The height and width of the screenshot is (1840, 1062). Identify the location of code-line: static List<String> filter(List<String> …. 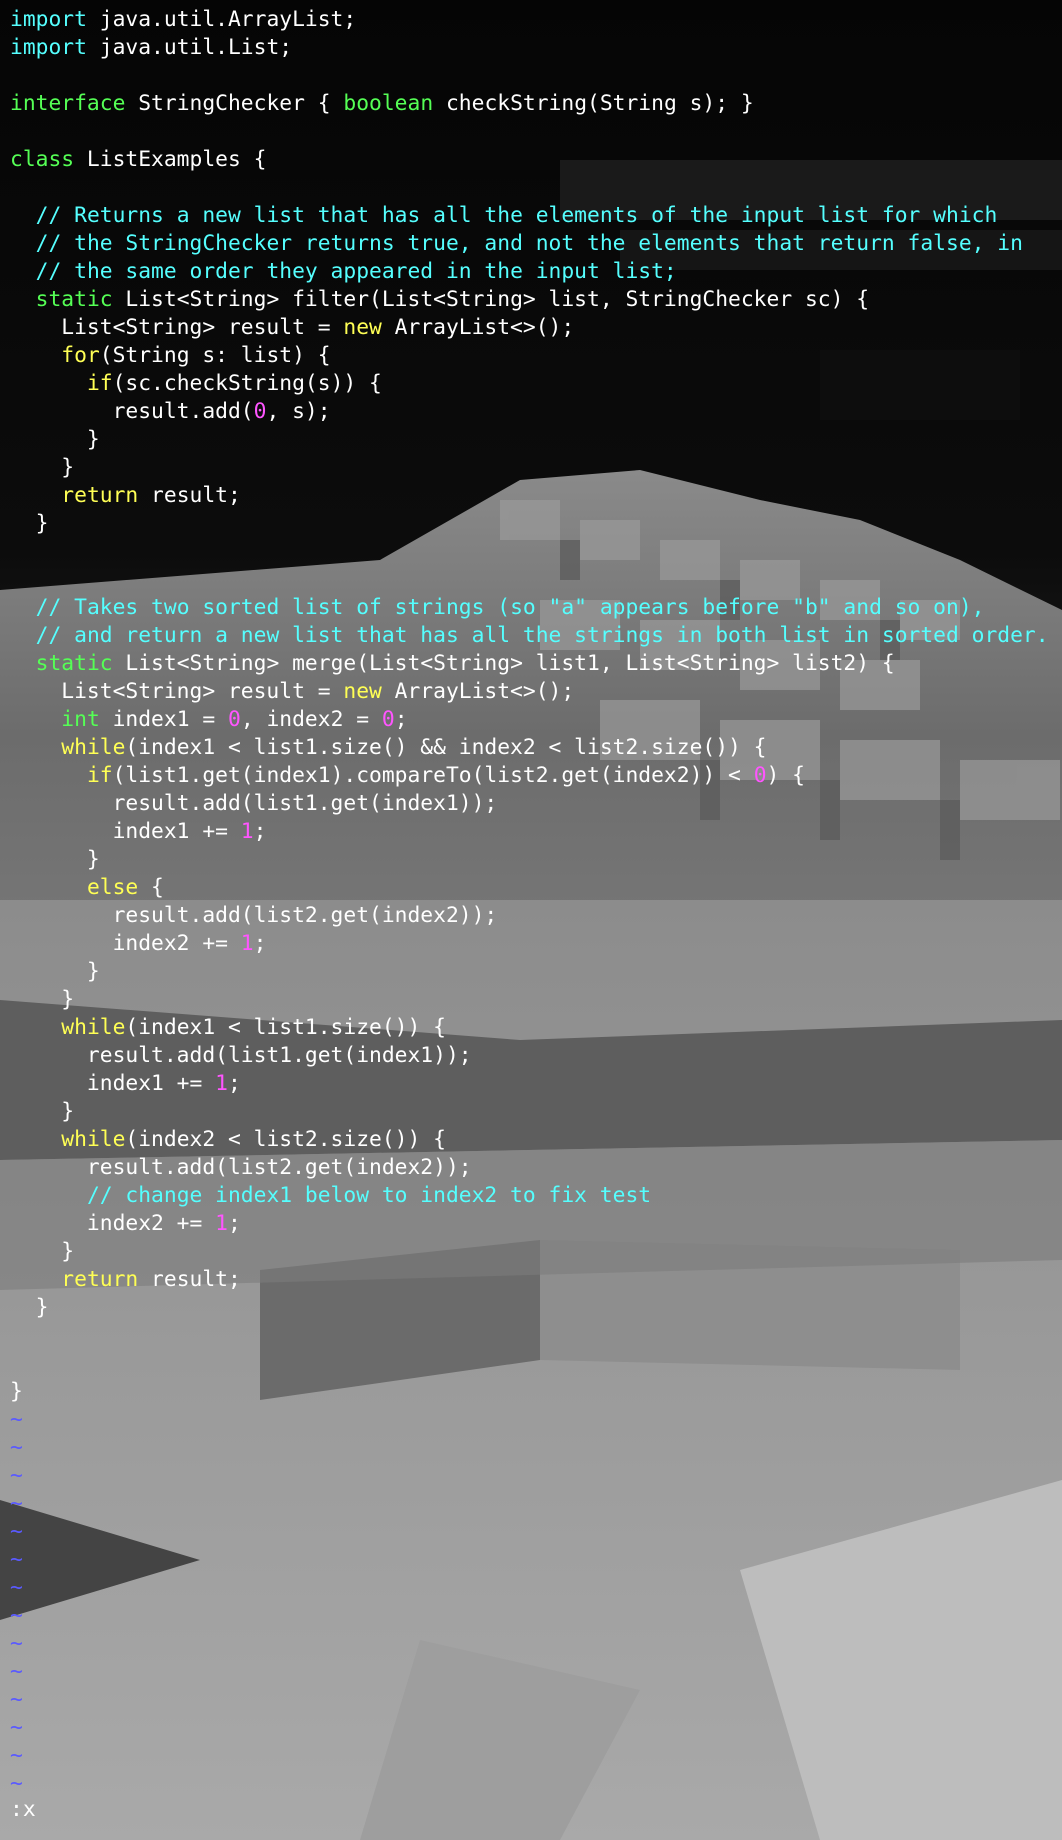
(532, 300).